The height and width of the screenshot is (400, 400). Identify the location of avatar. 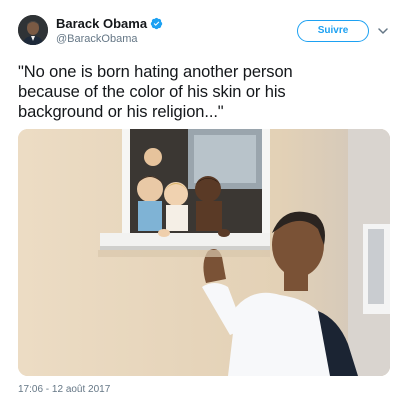
(33, 30).